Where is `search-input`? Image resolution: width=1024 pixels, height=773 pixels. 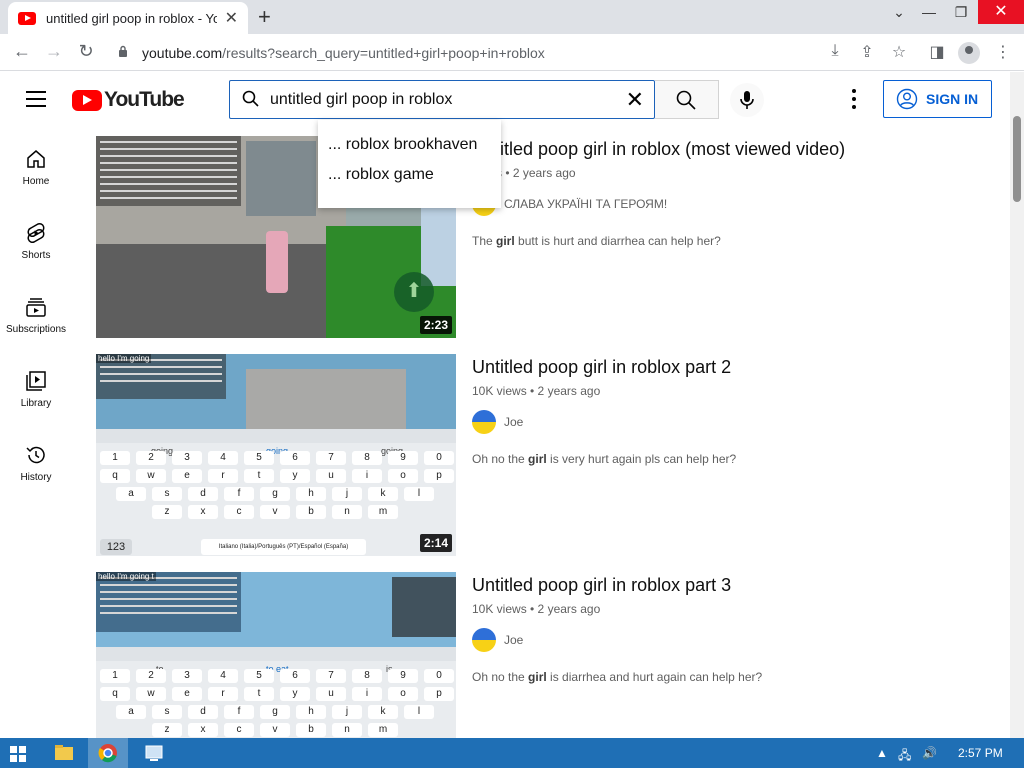 search-input is located at coordinates (440, 100).